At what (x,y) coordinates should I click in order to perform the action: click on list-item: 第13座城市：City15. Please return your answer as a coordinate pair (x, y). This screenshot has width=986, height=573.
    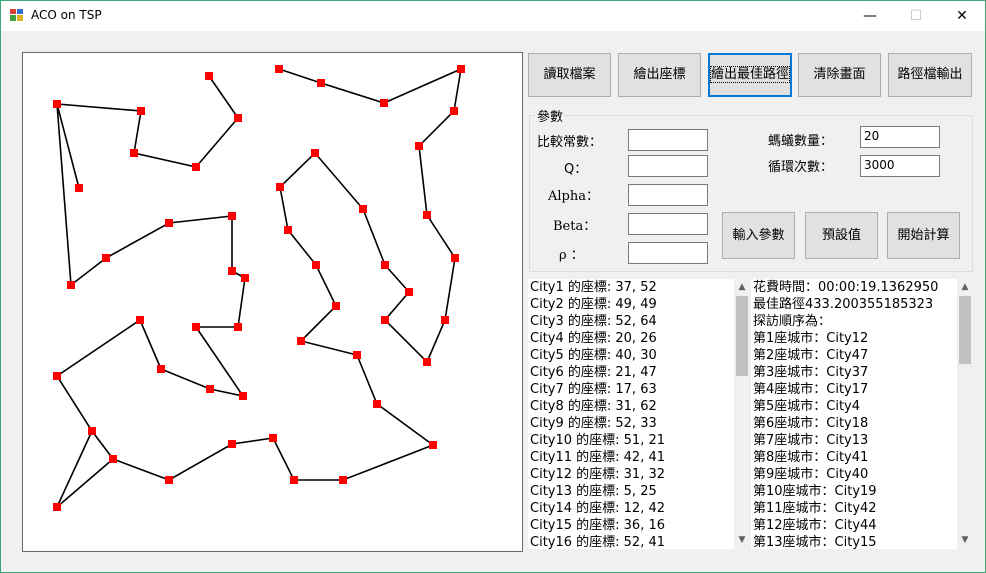
    Looking at the image, I should click on (854, 541).